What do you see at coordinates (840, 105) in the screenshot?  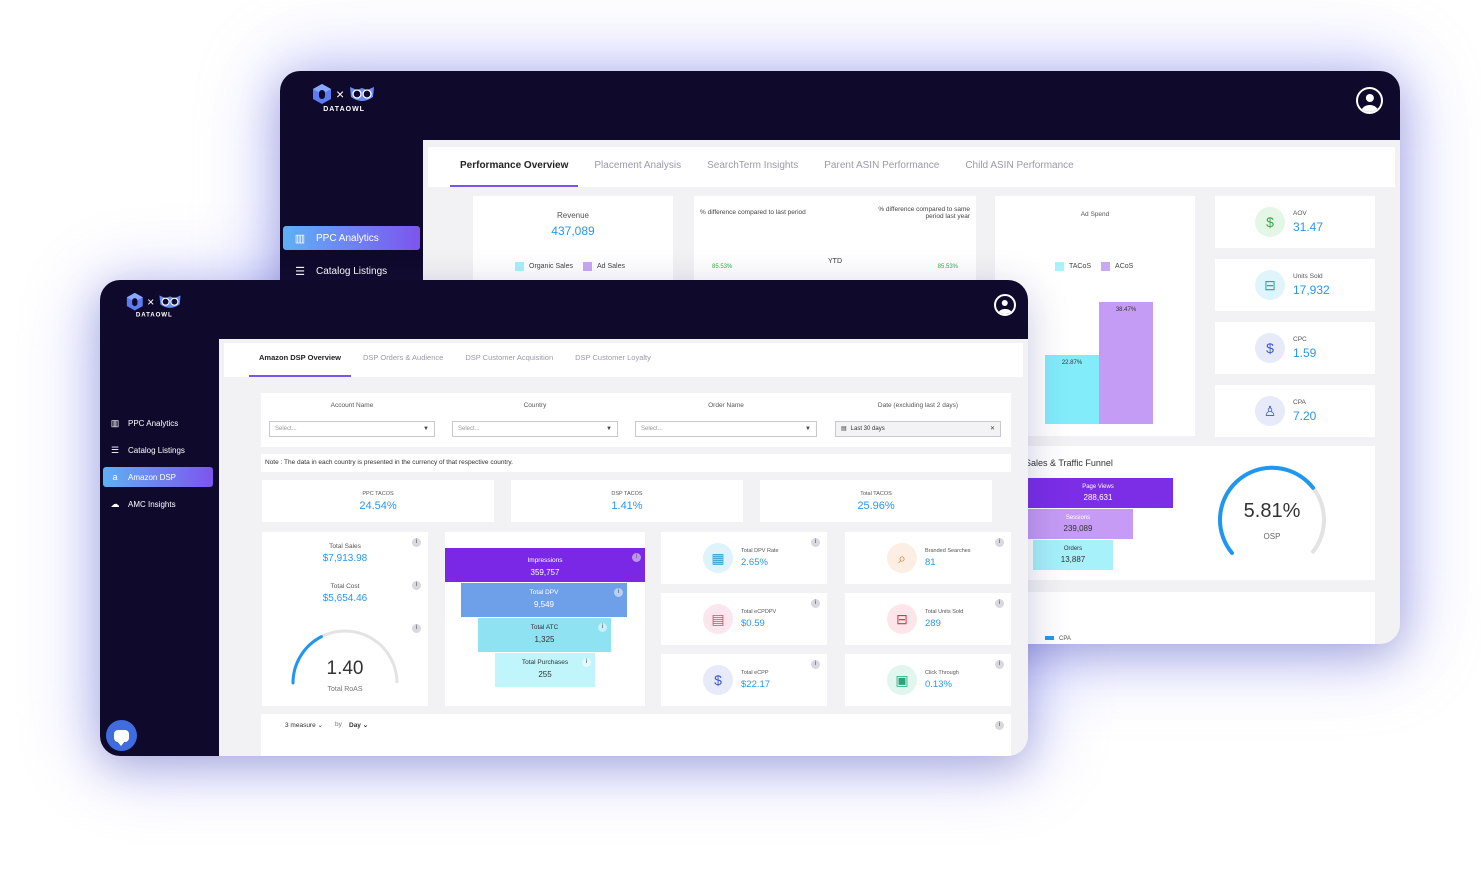 I see `back-topbar: × DATAOWL` at bounding box center [840, 105].